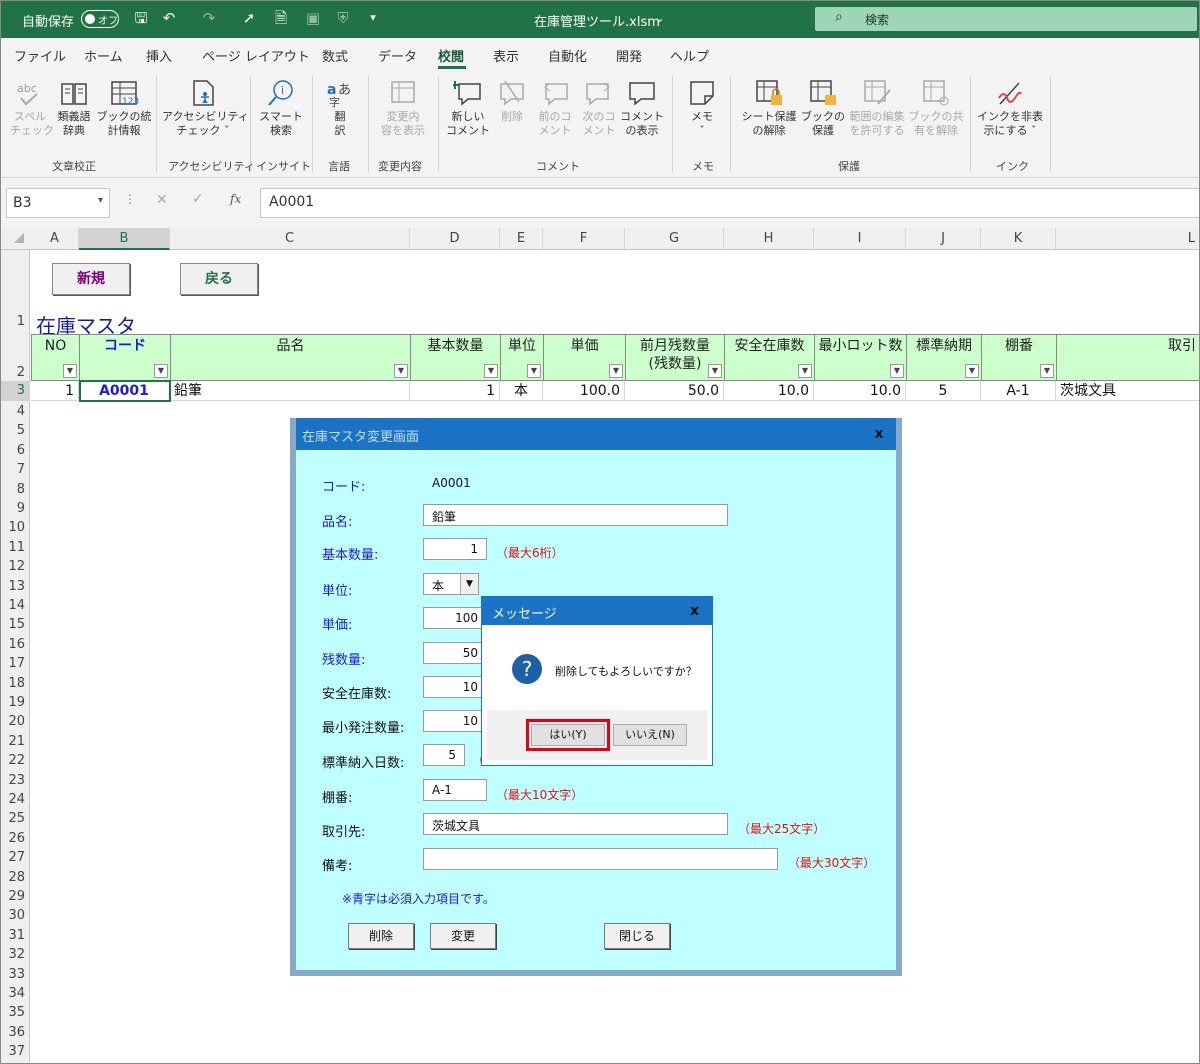 The height and width of the screenshot is (1064, 1200). What do you see at coordinates (521, 391) in the screenshot?
I see `cell-unit: 本` at bounding box center [521, 391].